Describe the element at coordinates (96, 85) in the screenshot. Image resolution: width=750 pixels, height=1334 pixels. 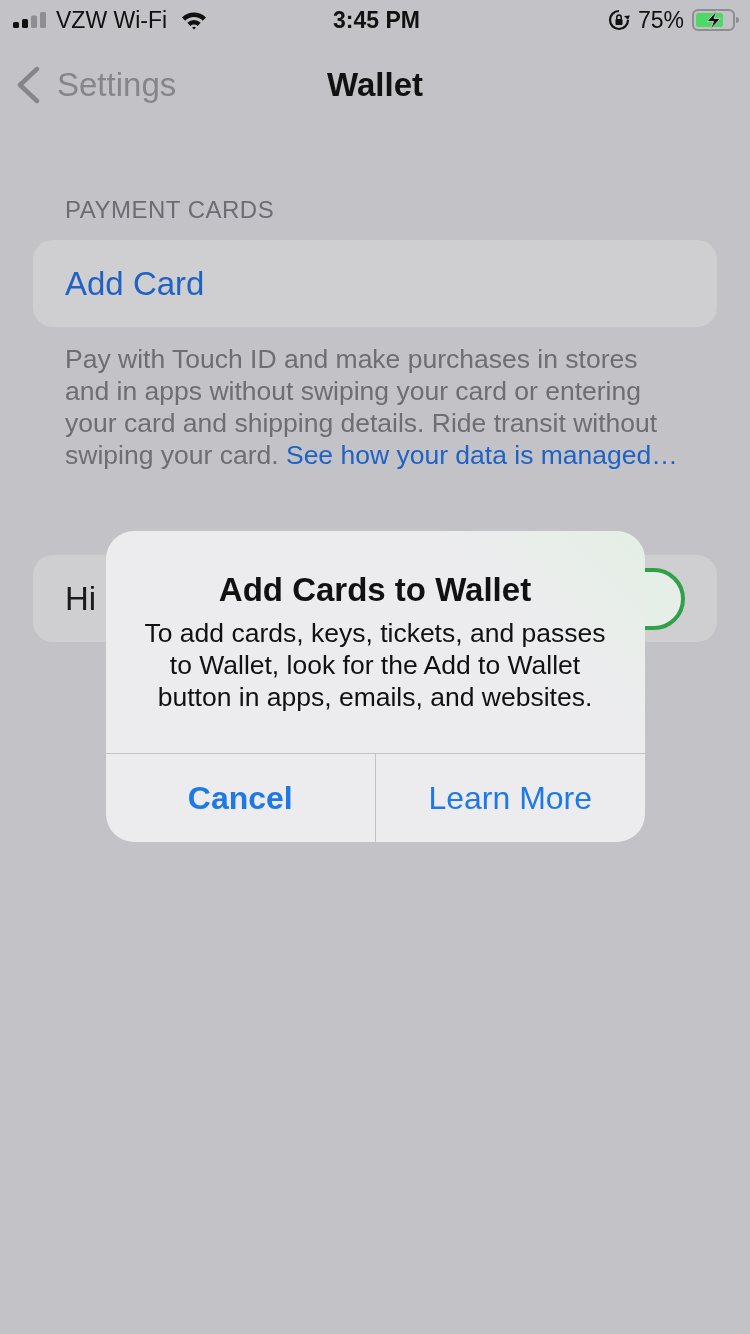
I see `back-button: Settings` at that location.